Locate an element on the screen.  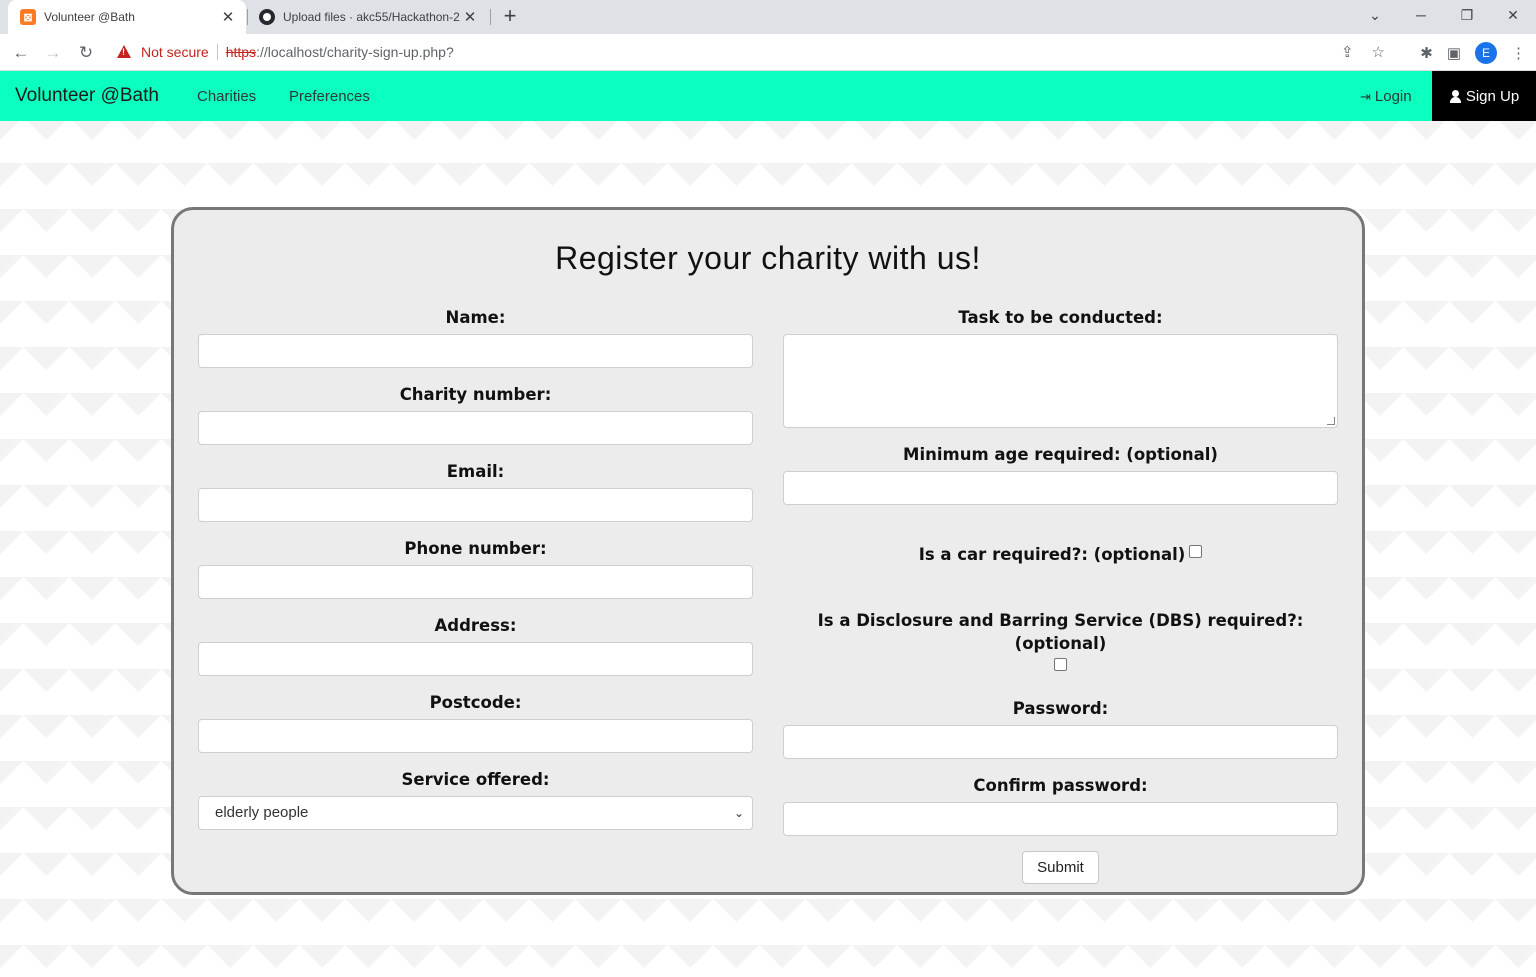
task-label: Task to be conducted: is located at coordinates (1060, 317).